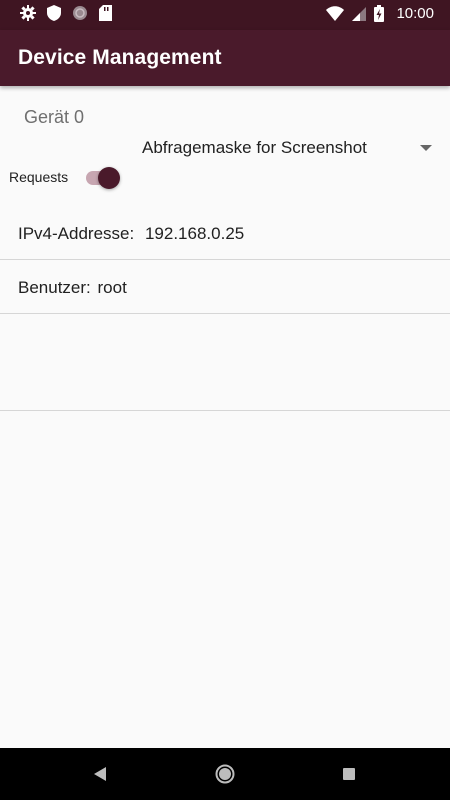 This screenshot has height=800, width=450. What do you see at coordinates (54, 13) in the screenshot?
I see `shield-icon` at bounding box center [54, 13].